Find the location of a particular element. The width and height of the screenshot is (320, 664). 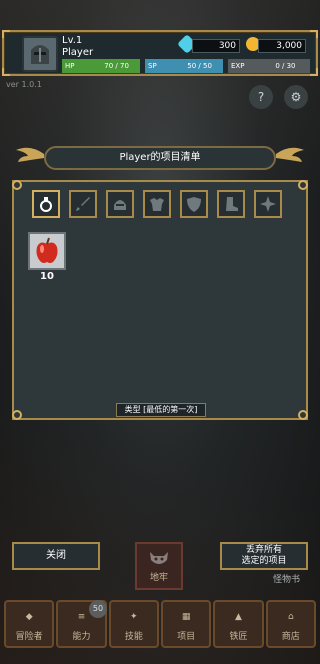

settings-button: ⚙ is located at coordinates (296, 97).